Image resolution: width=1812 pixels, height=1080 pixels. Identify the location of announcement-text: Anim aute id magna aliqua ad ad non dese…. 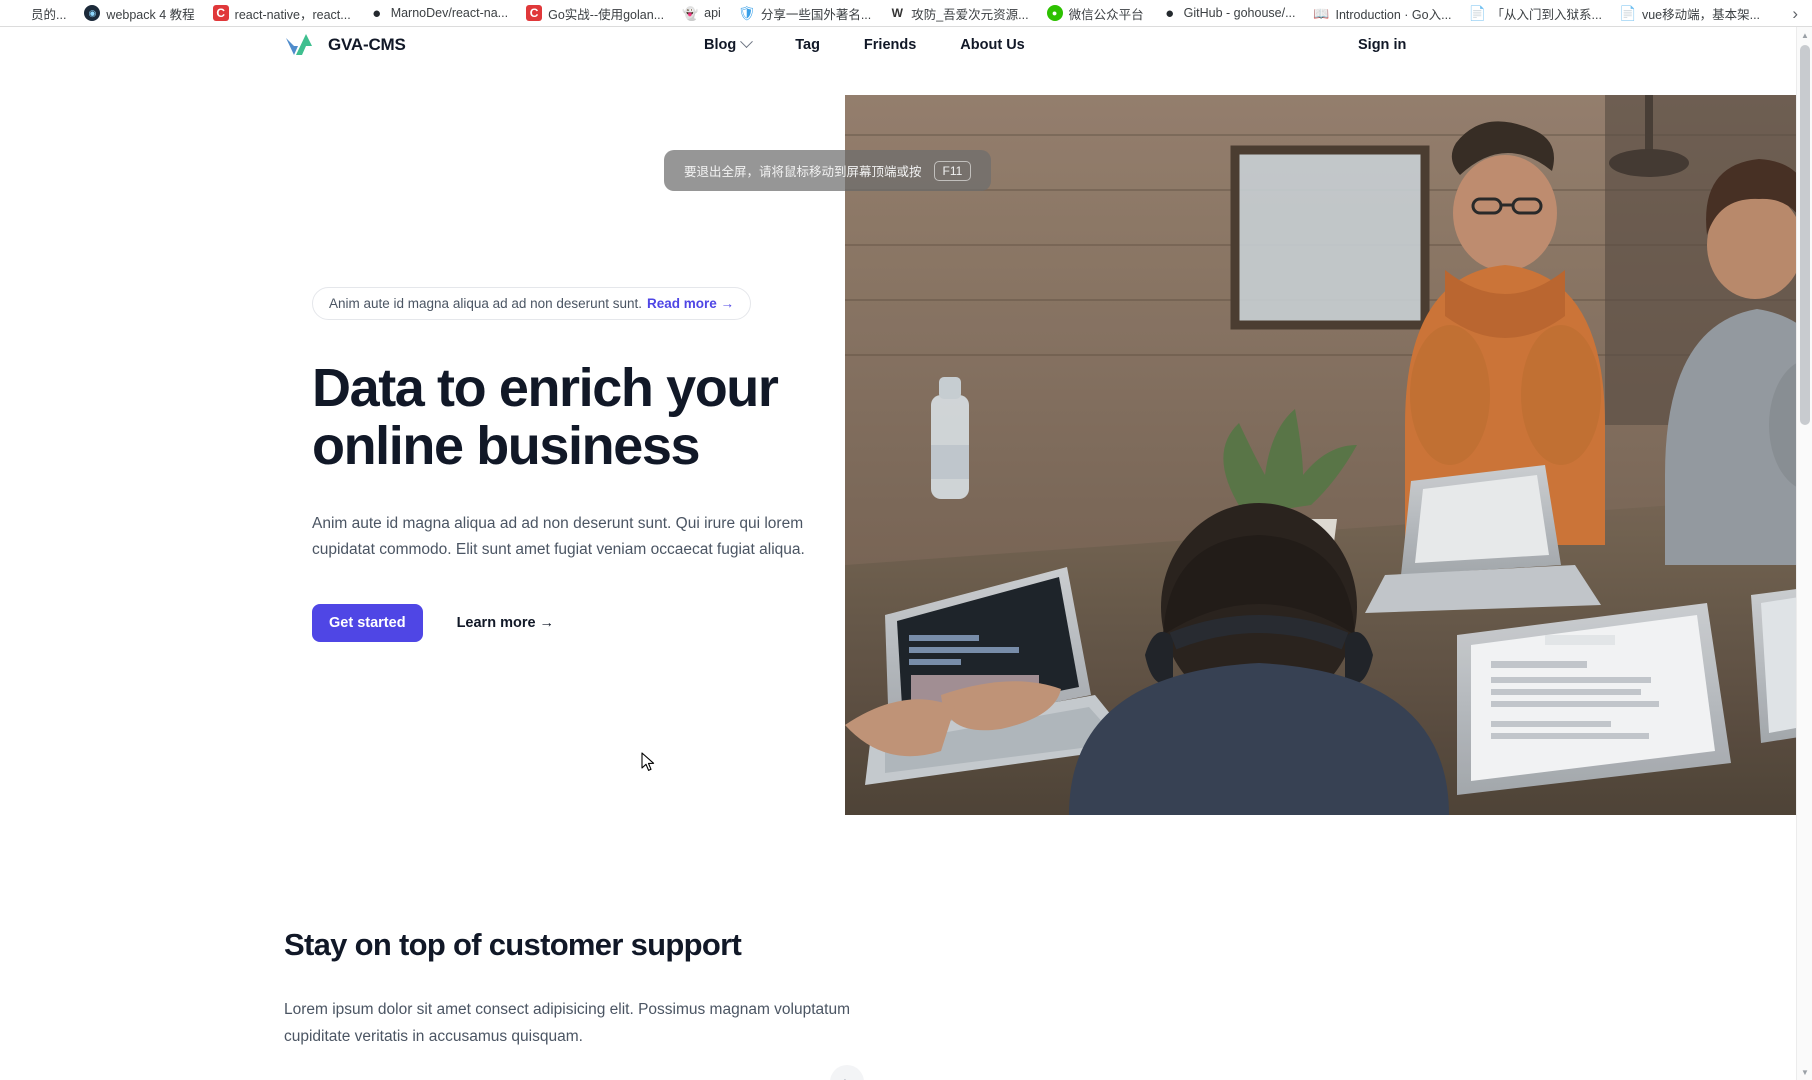
(485, 303).